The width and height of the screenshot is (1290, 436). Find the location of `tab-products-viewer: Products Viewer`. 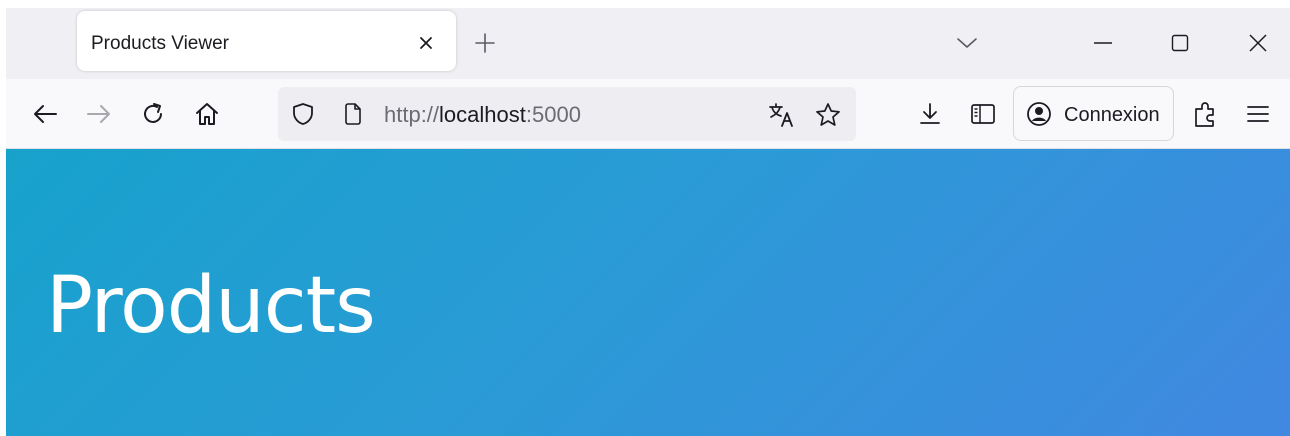

tab-products-viewer: Products Viewer is located at coordinates (266, 41).